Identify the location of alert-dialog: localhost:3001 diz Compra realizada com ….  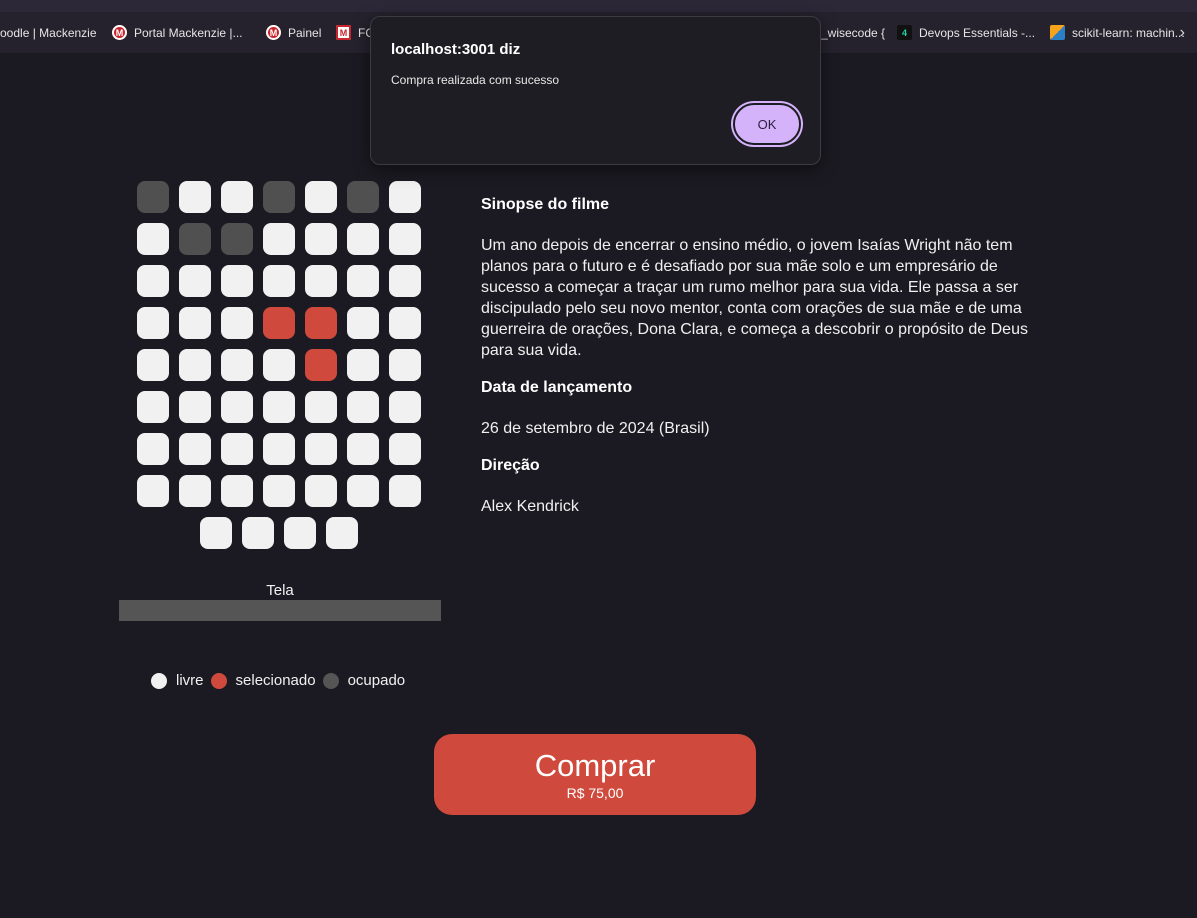
(595, 90).